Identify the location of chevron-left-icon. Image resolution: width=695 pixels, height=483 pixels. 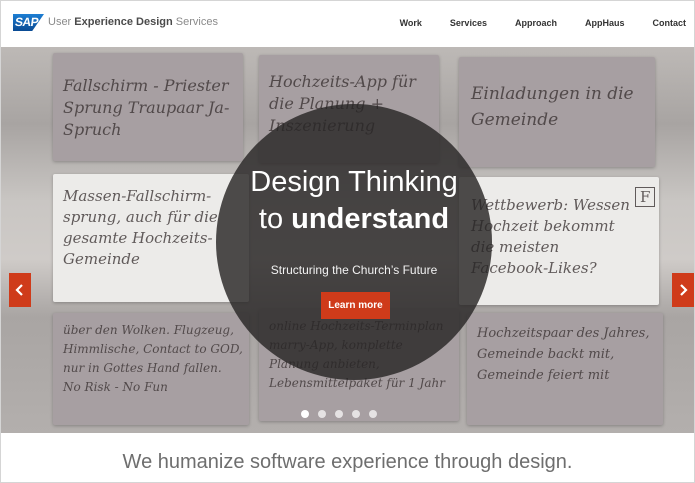
(19, 290).